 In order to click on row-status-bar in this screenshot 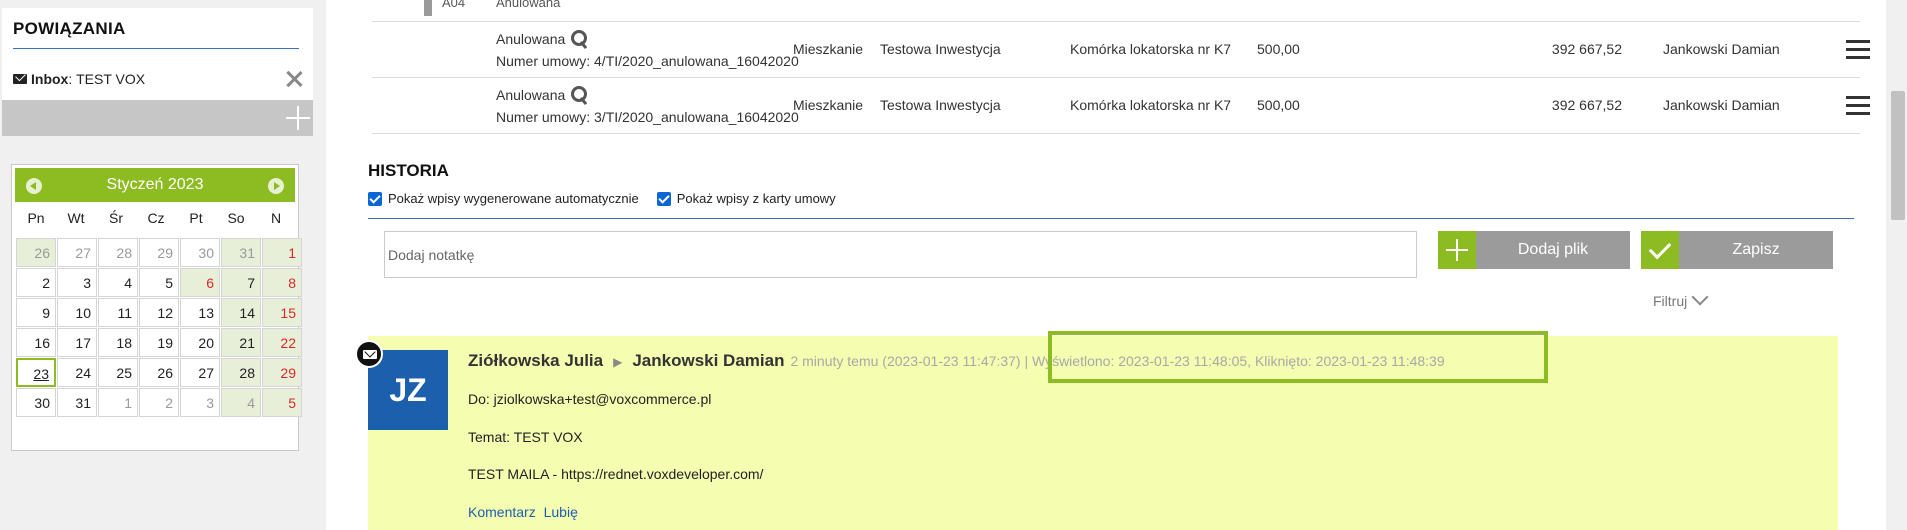, I will do `click(428, 8)`.